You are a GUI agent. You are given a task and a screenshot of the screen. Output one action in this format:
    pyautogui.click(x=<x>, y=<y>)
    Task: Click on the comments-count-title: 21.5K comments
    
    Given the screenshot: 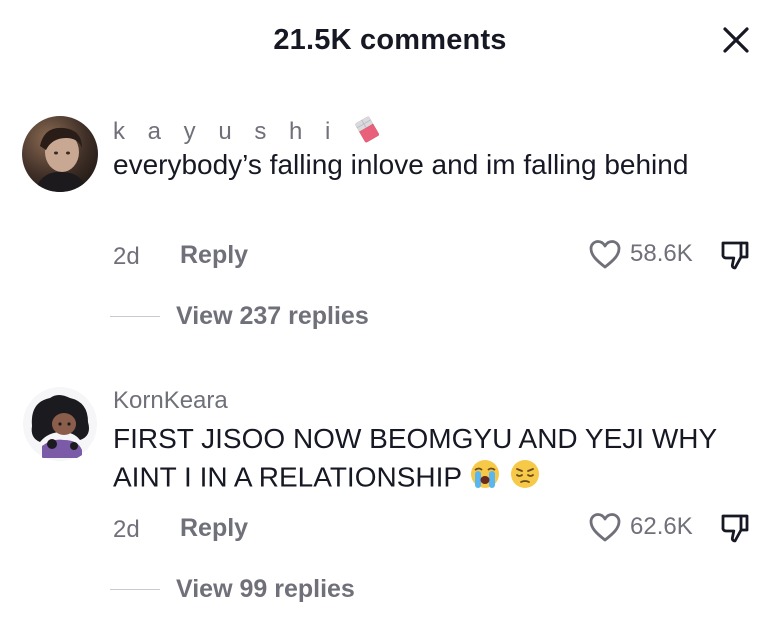 What is the action you would take?
    pyautogui.click(x=390, y=40)
    